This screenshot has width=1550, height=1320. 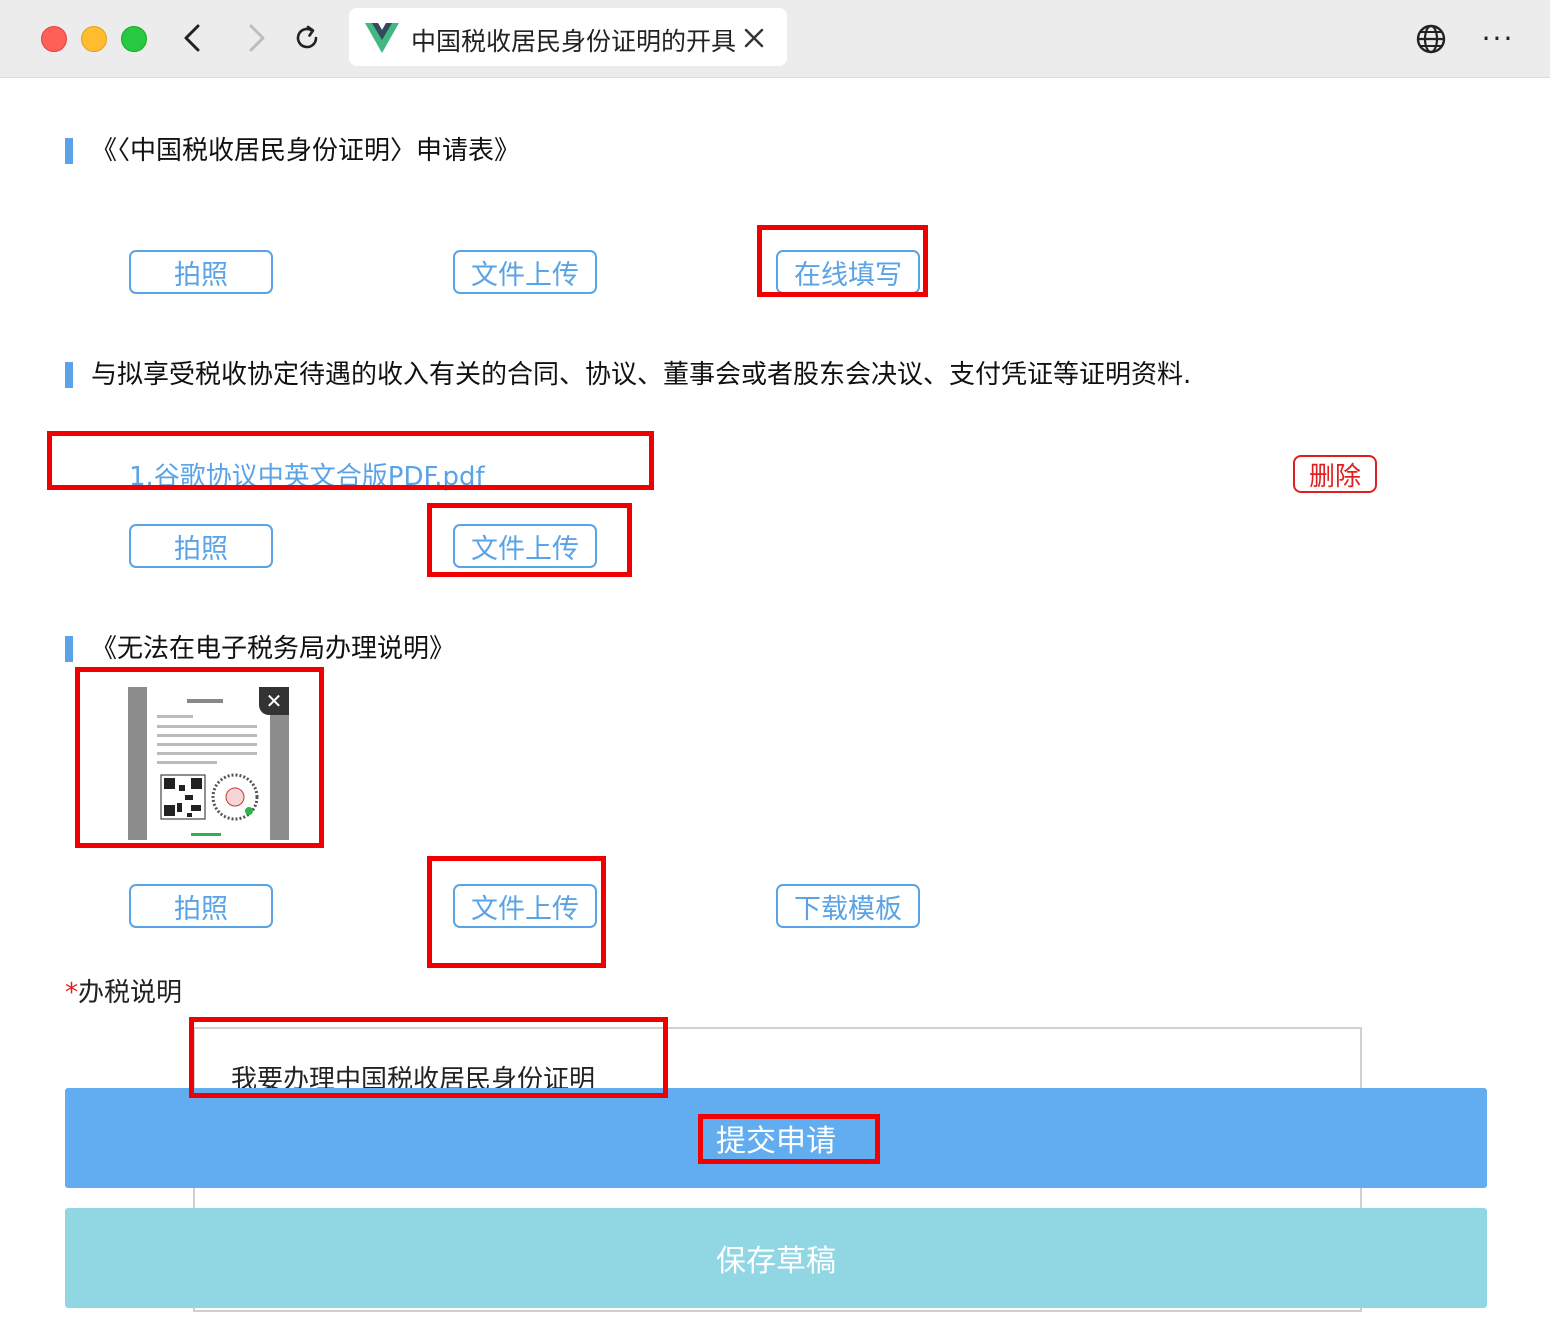 I want to click on tax-note-label-text: 办税说明, so click(x=130, y=993).